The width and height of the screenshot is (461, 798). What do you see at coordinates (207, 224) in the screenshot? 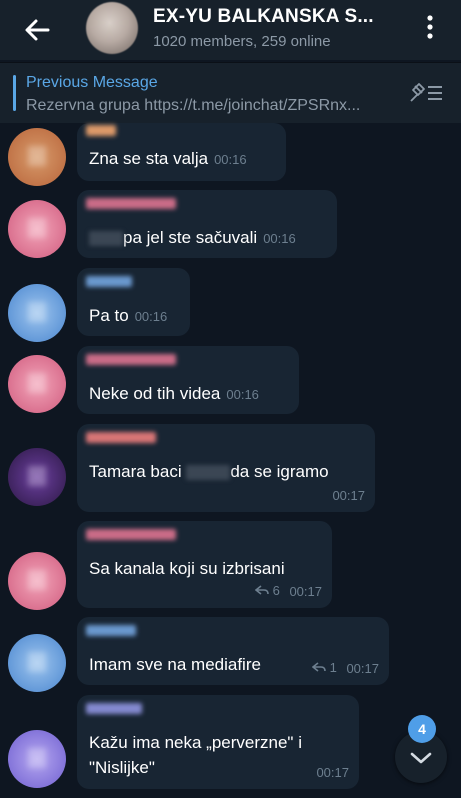
I see `message-bubble: pa jel ste sačuvali 00:16` at bounding box center [207, 224].